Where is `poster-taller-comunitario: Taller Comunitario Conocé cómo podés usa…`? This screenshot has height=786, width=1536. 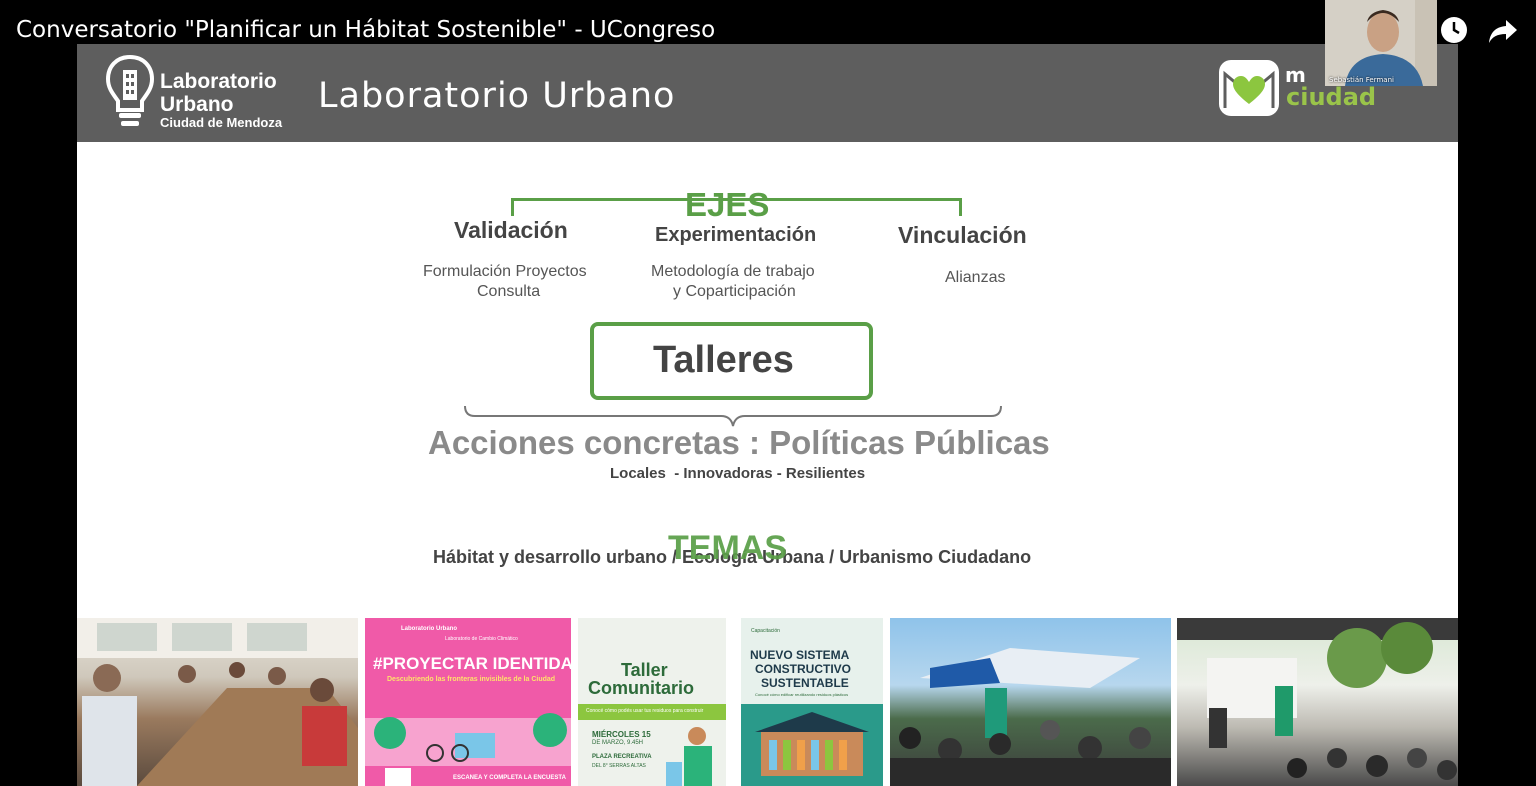 poster-taller-comunitario: Taller Comunitario Conocé cómo podés usa… is located at coordinates (652, 702).